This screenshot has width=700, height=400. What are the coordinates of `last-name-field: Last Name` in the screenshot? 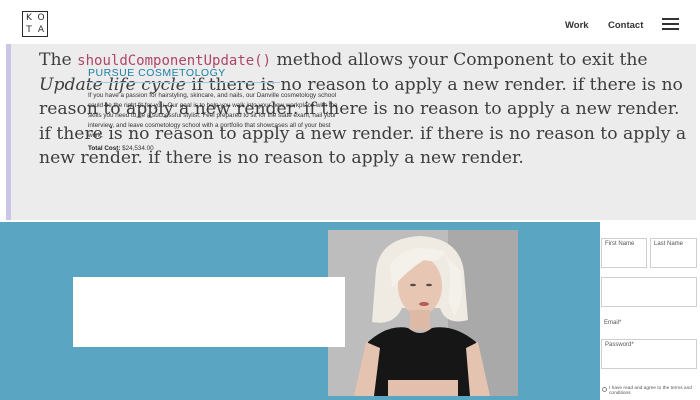 It's located at (673, 253).